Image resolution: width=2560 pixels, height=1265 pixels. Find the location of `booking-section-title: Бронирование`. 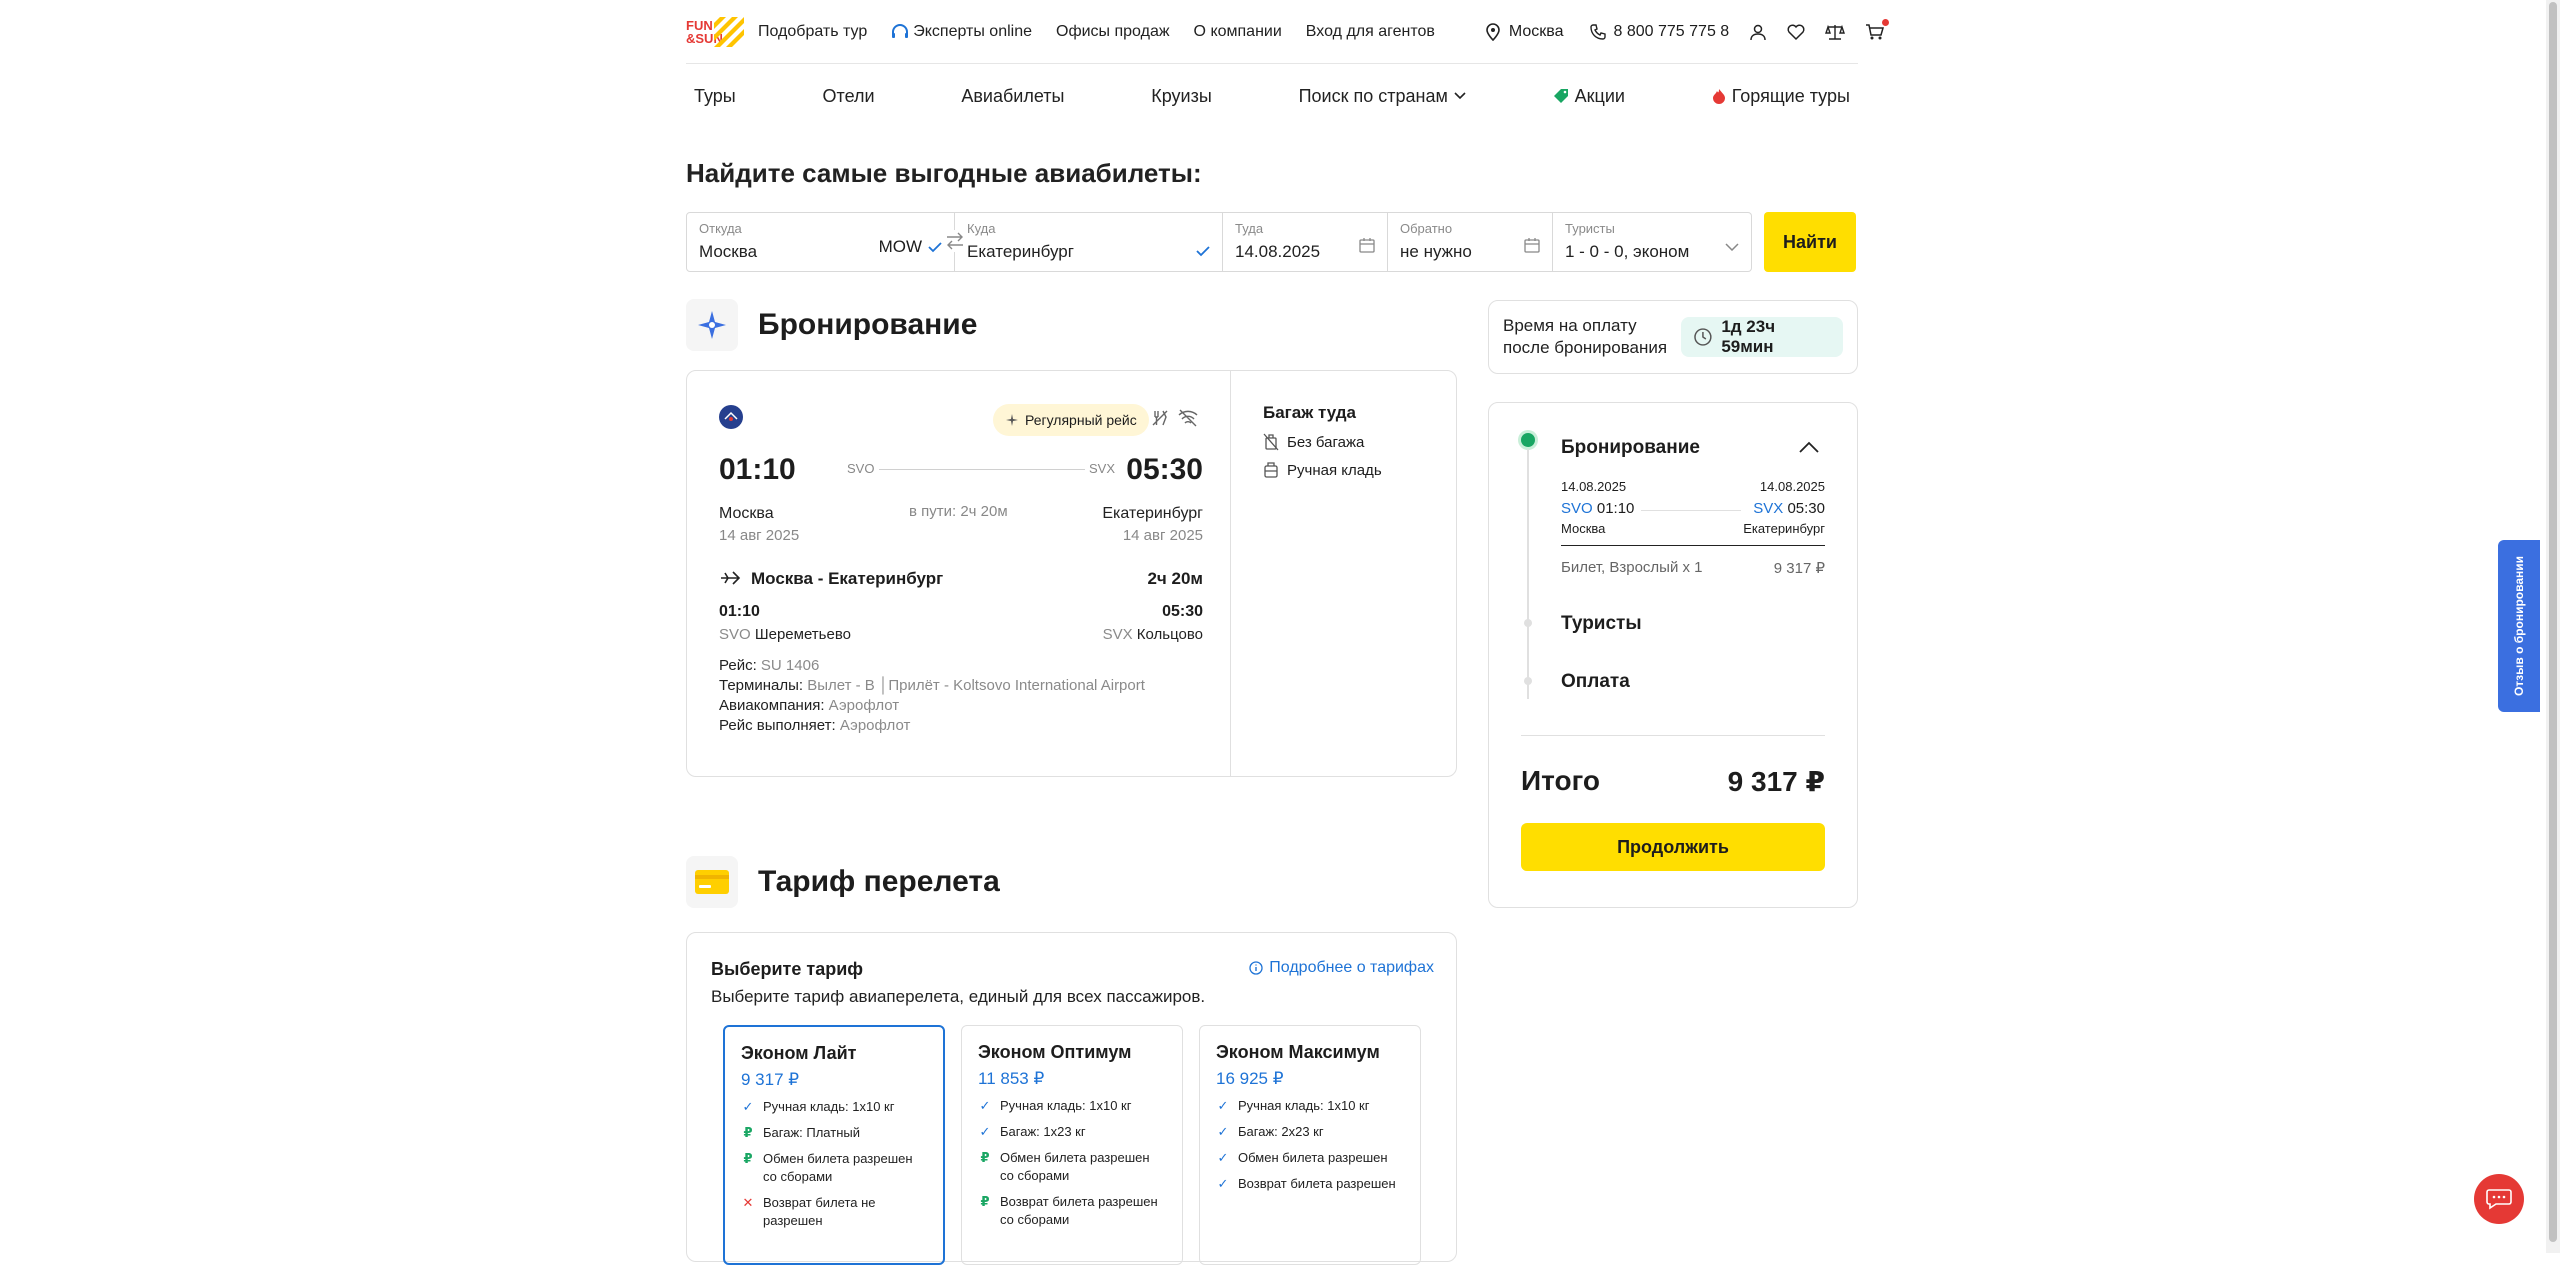

booking-section-title: Бронирование is located at coordinates (831, 325).